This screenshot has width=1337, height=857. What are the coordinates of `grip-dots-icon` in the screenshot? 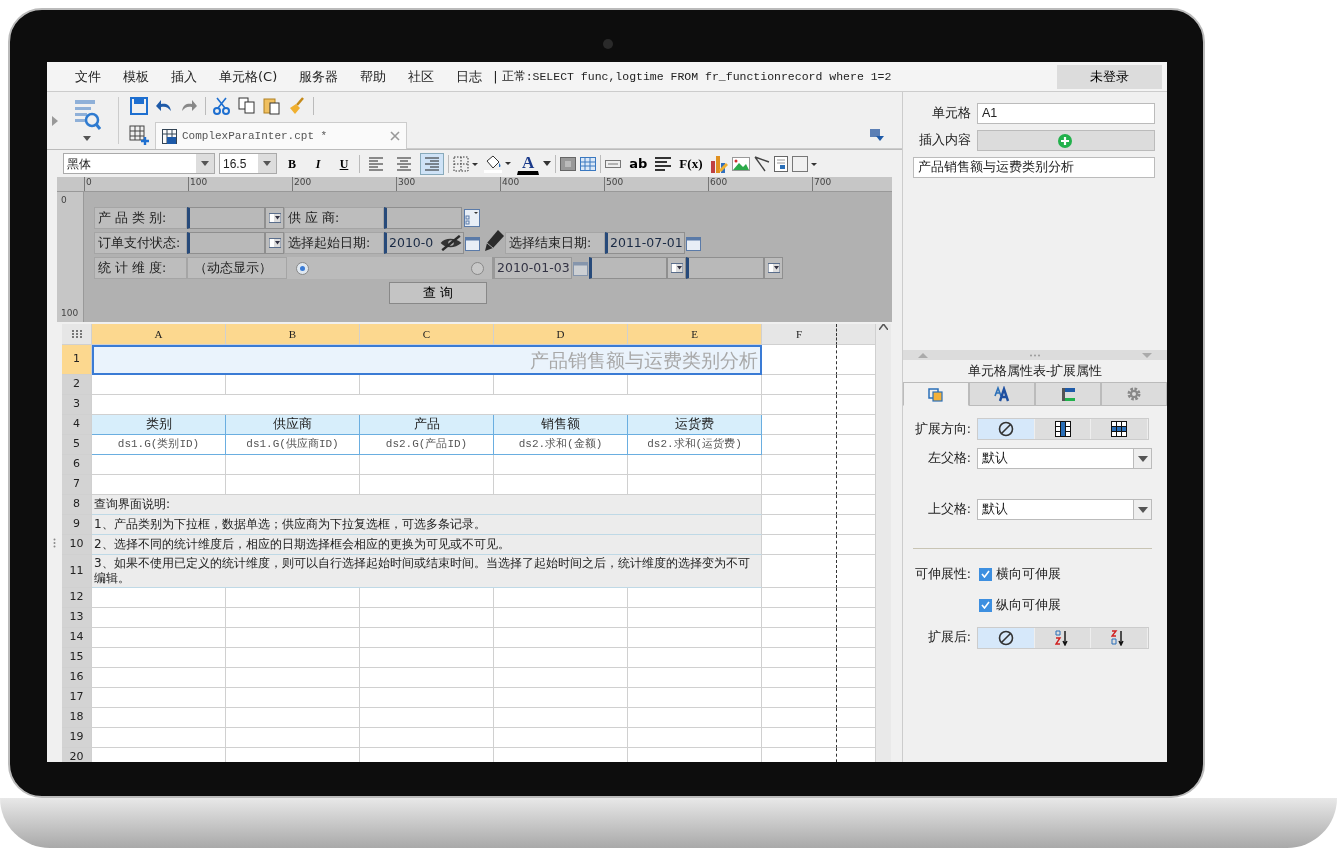 It's located at (1035, 355).